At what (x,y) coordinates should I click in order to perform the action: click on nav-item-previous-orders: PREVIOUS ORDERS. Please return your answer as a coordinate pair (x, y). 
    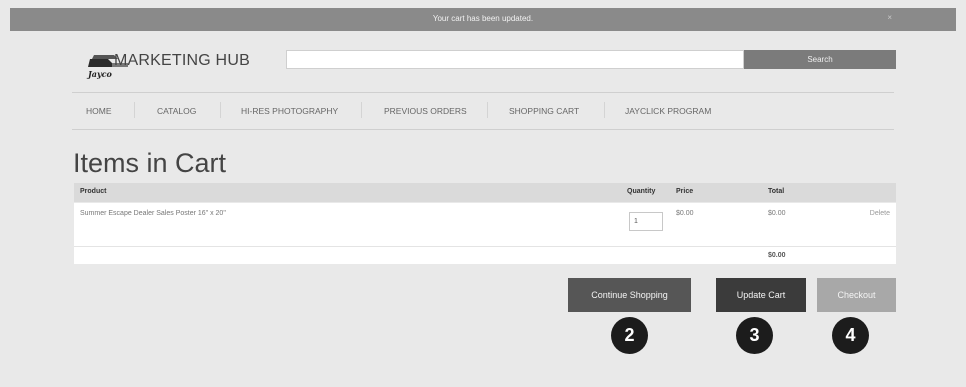
    Looking at the image, I should click on (425, 111).